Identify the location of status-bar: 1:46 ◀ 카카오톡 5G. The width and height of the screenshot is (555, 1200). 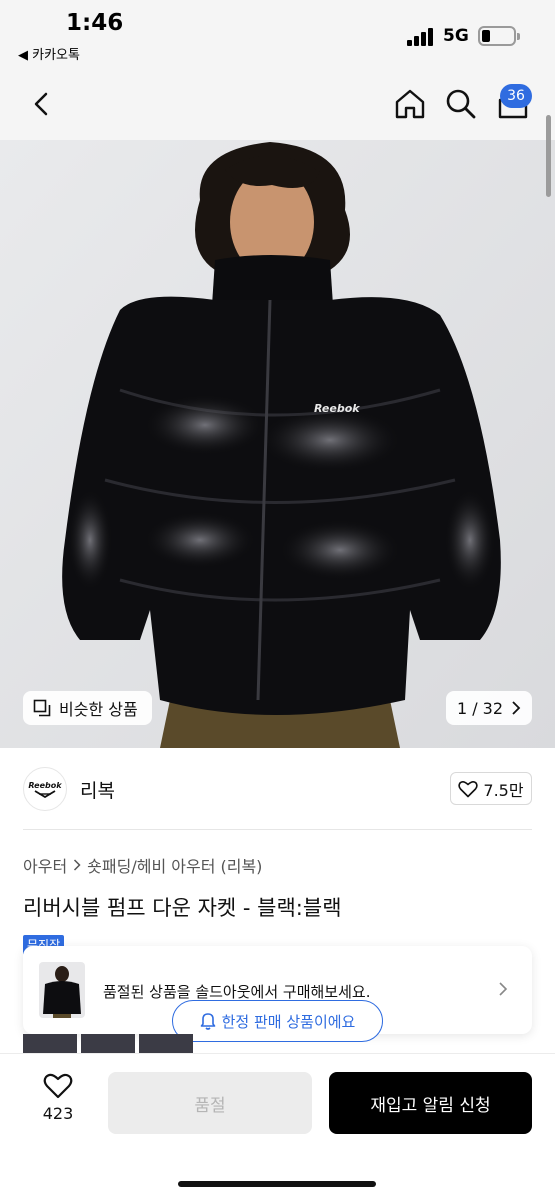
(277, 35).